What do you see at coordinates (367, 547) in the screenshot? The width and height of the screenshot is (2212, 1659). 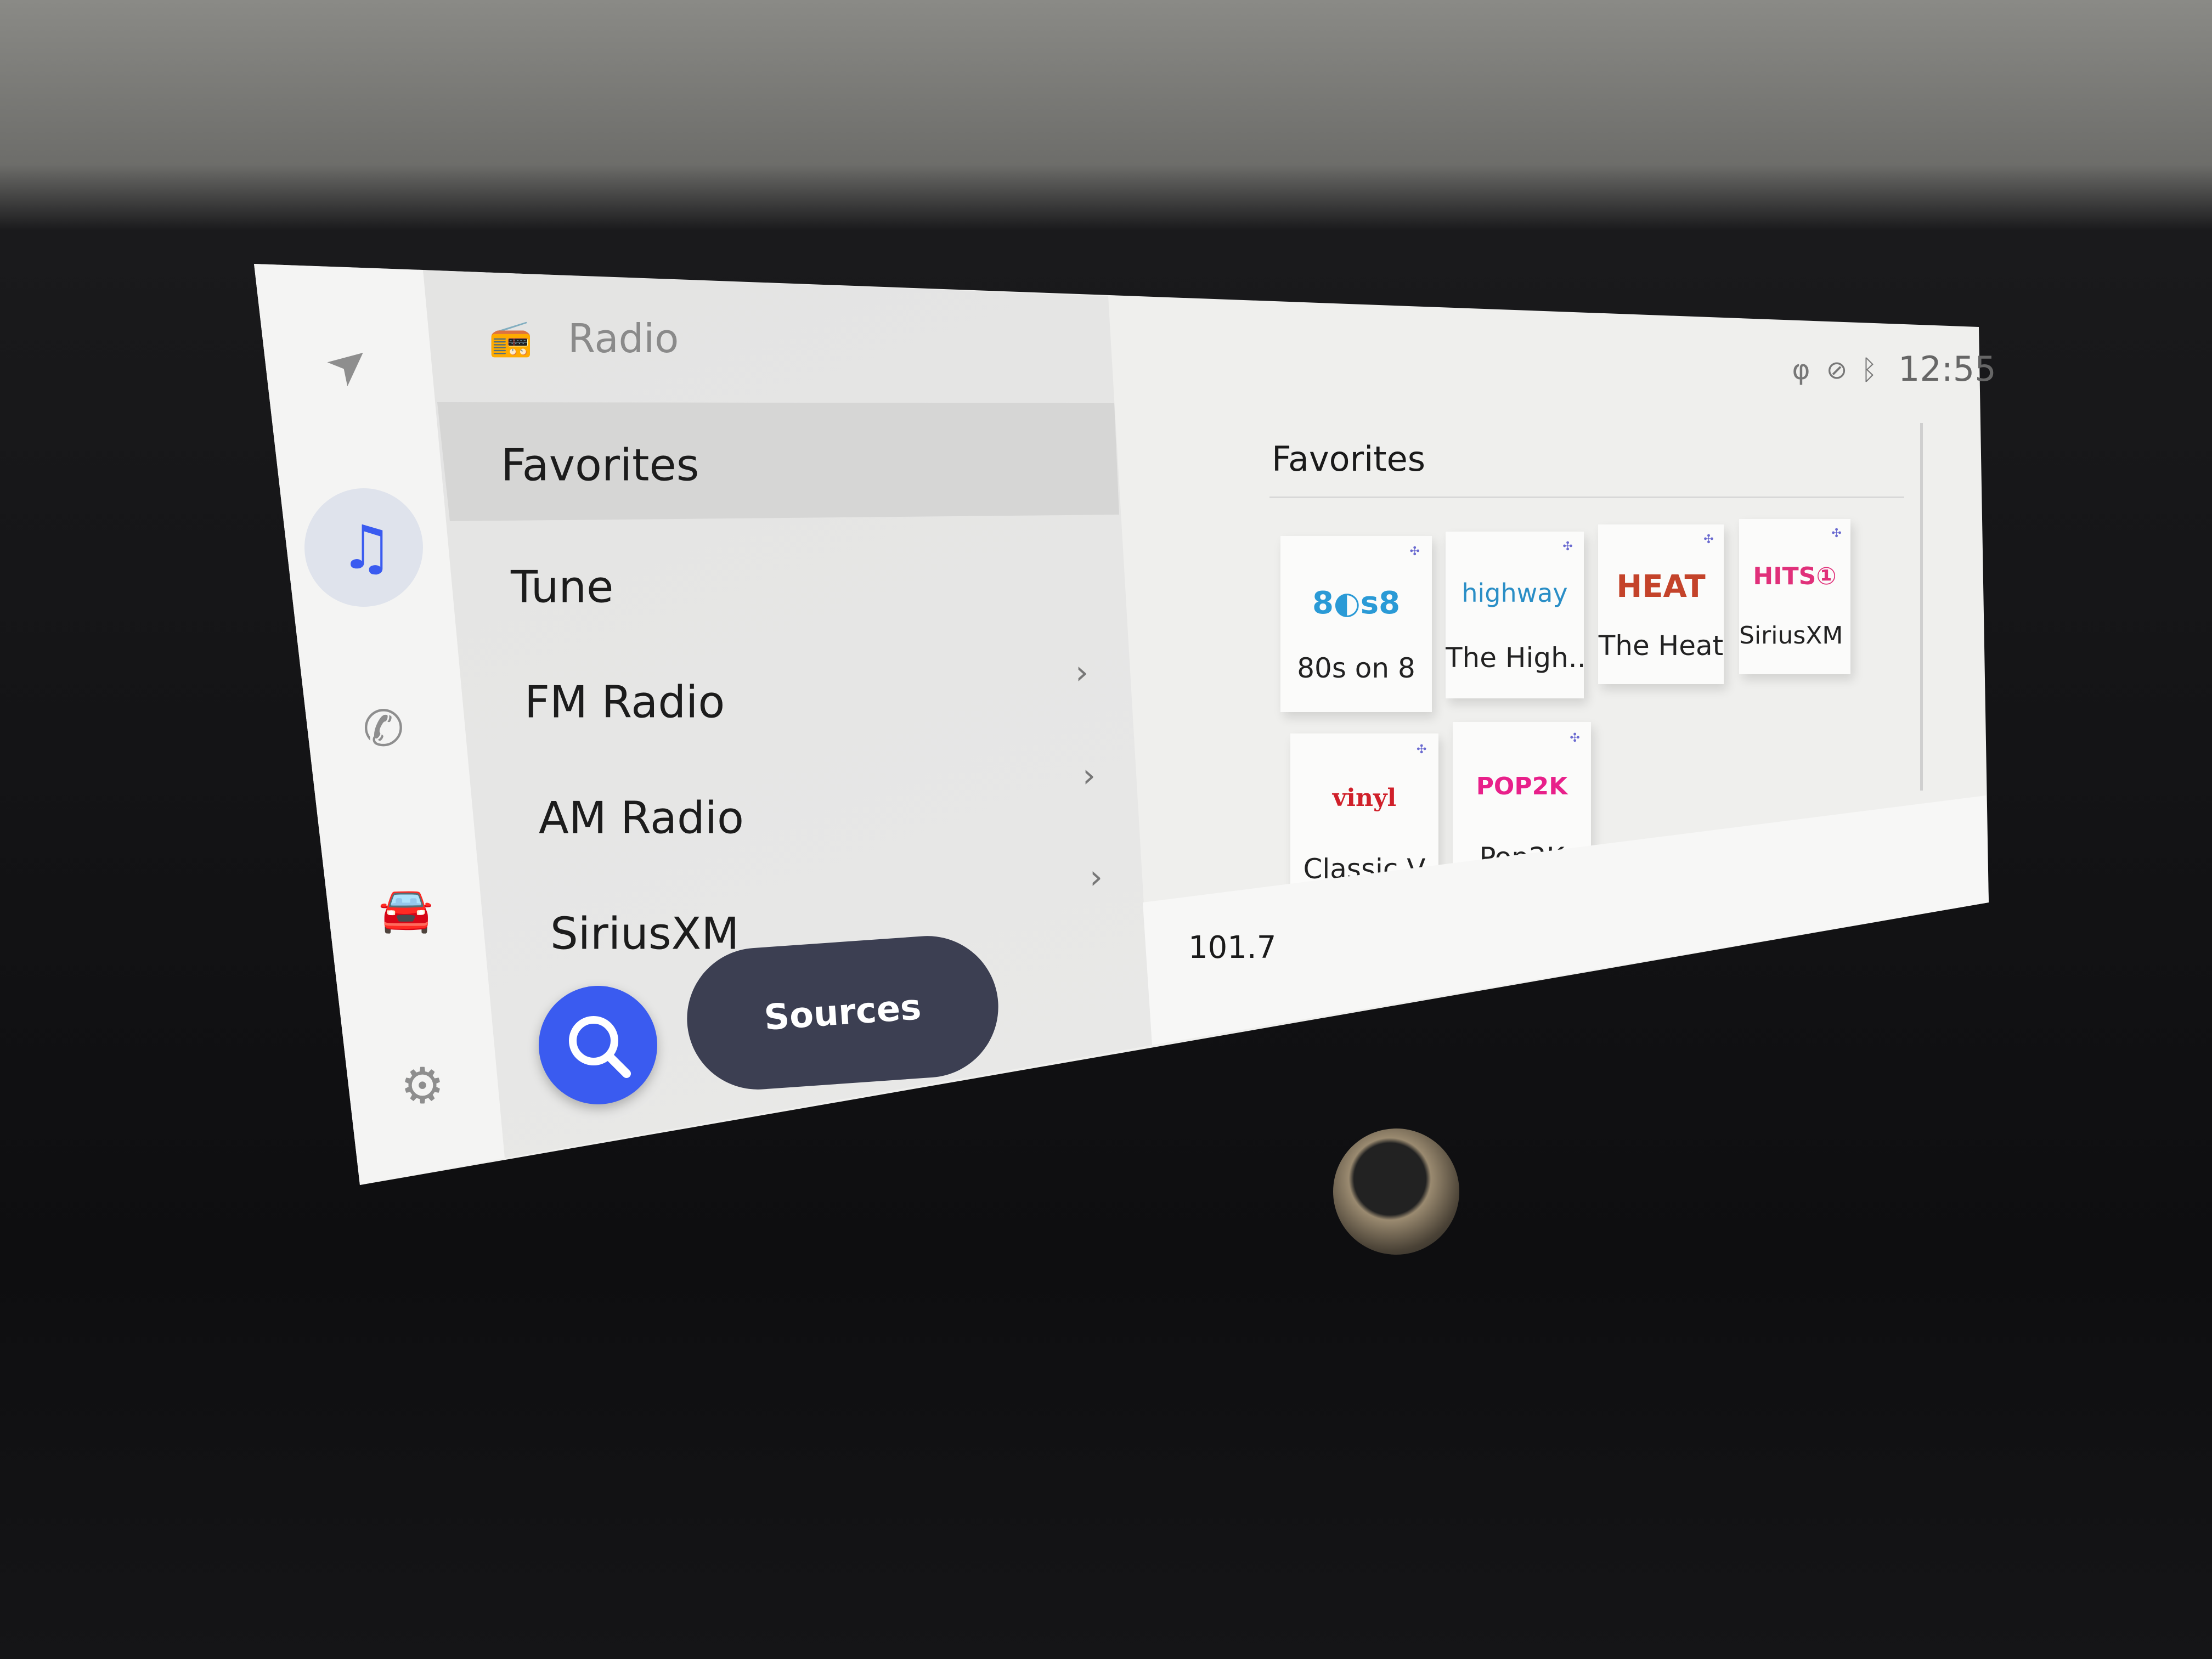 I see `music-note-icon: ♫` at bounding box center [367, 547].